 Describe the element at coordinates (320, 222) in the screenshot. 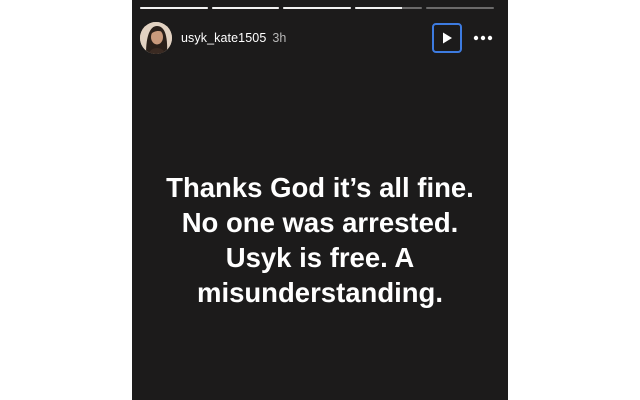

I see `story-text-line: No one was arrested.` at that location.